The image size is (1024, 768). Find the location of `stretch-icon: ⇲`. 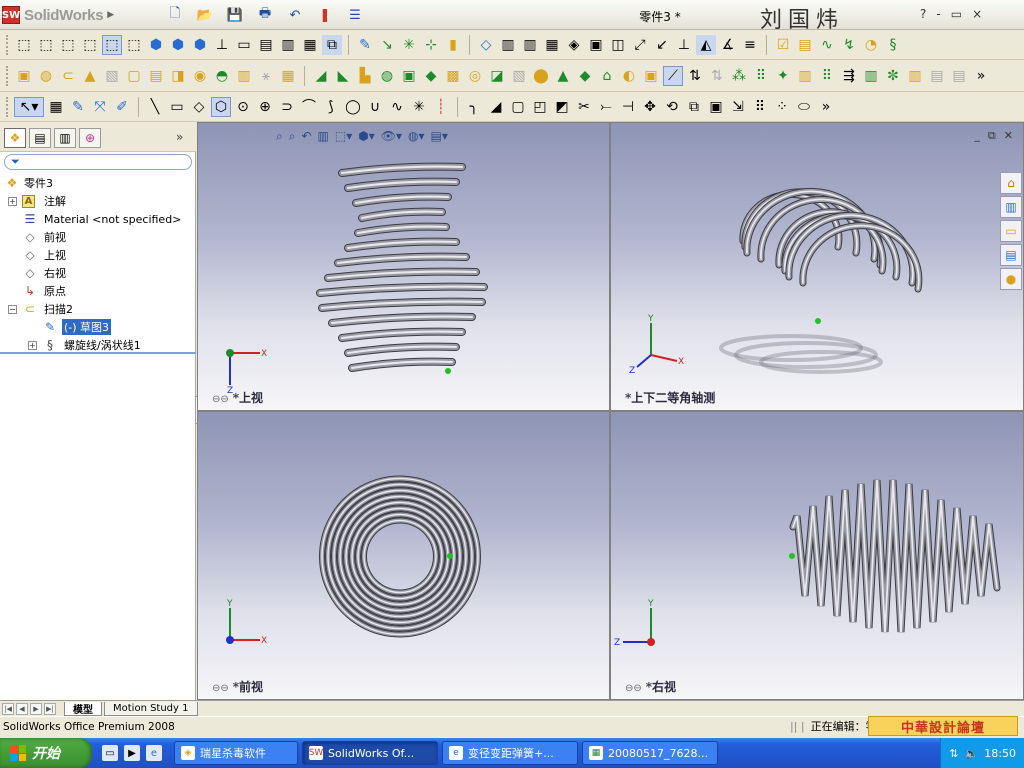

stretch-icon: ⇲ is located at coordinates (738, 107).